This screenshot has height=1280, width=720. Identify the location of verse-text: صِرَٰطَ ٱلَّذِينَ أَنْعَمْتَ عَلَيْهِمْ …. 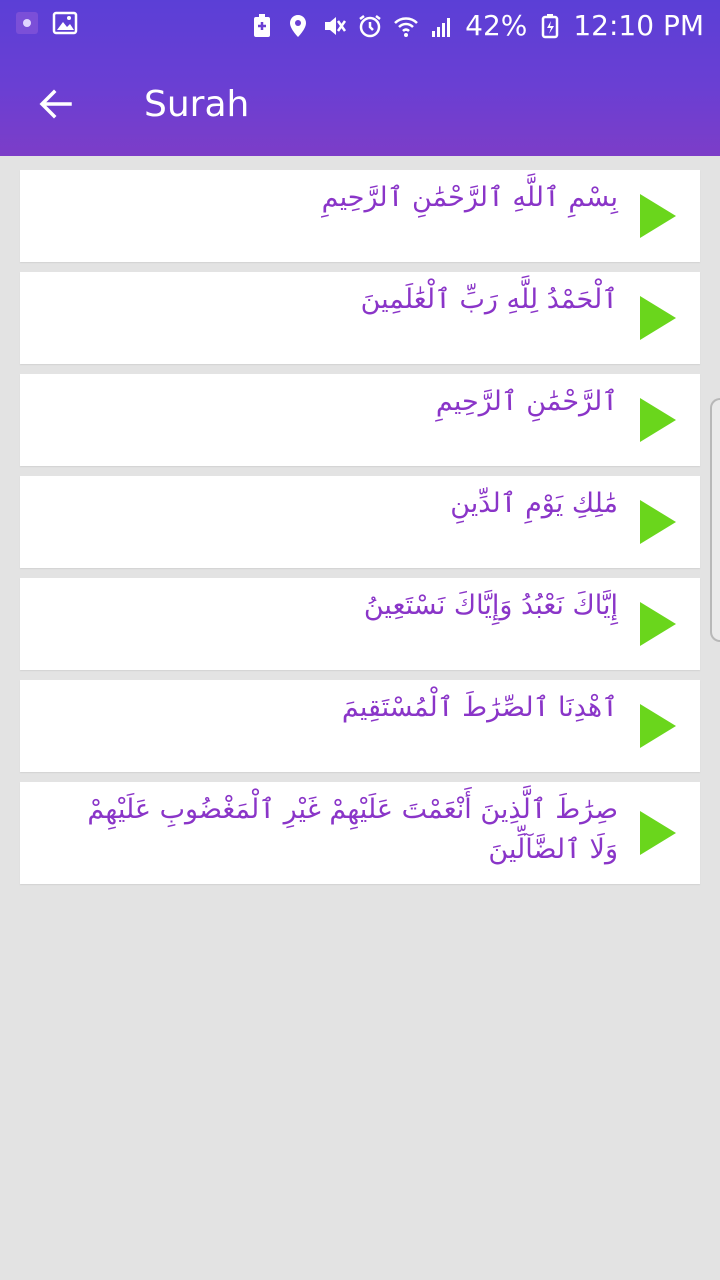
(352, 829).